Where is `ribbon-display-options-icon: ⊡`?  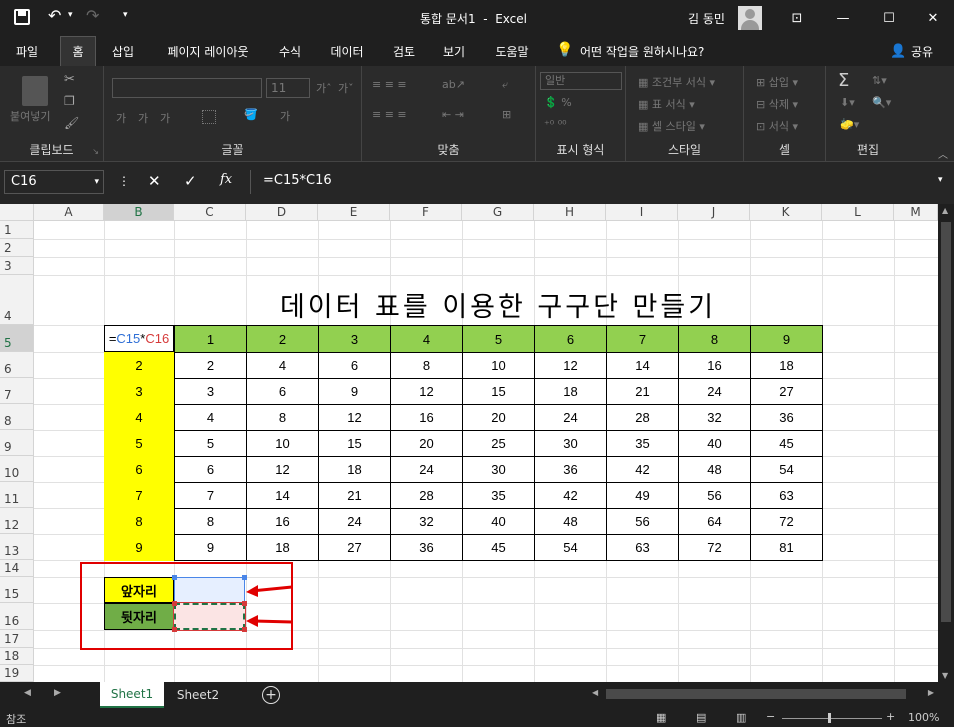
ribbon-display-options-icon: ⊡ is located at coordinates (797, 18).